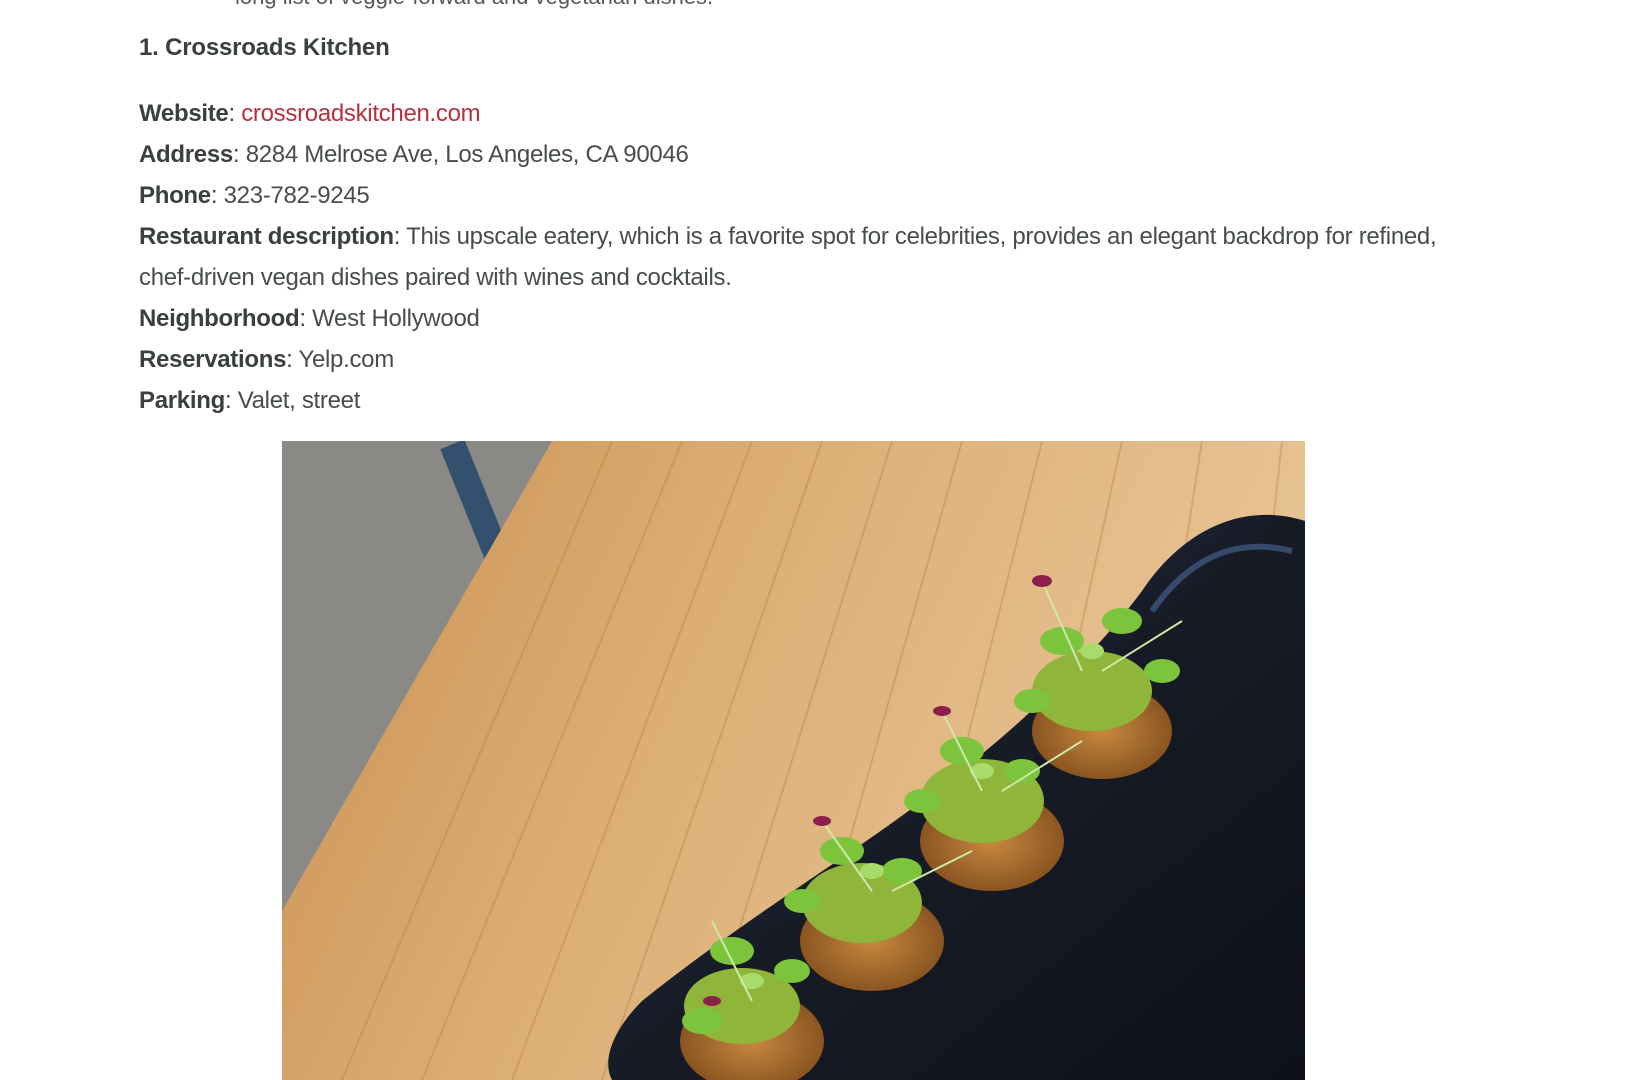  I want to click on website-link: crossroadskitchen.com, so click(360, 113).